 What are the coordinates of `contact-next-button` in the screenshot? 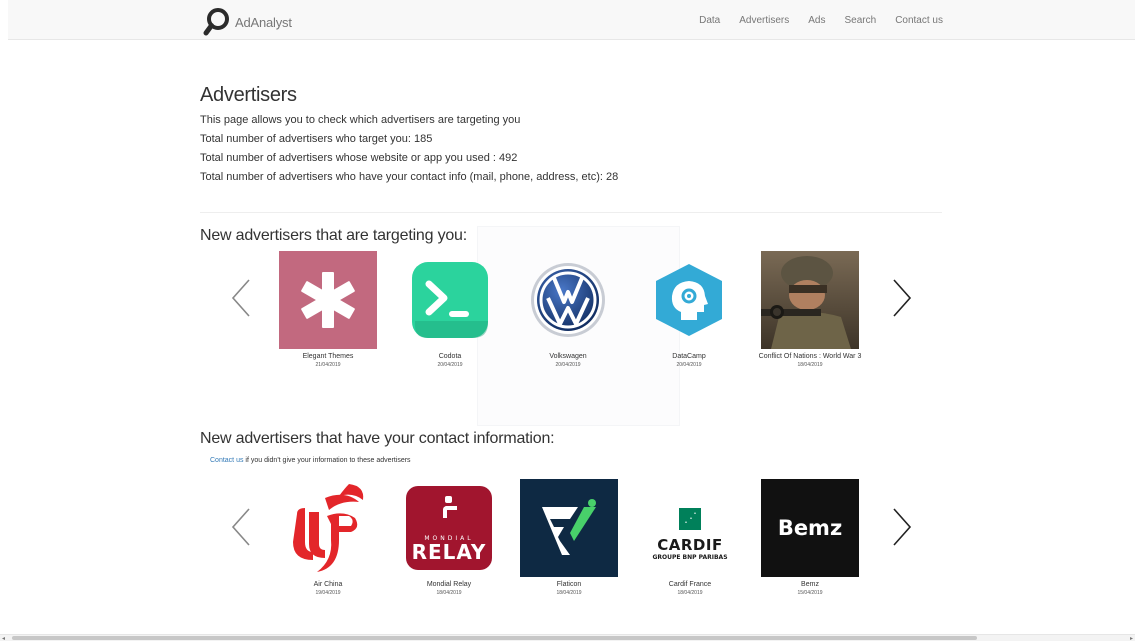 It's located at (902, 527).